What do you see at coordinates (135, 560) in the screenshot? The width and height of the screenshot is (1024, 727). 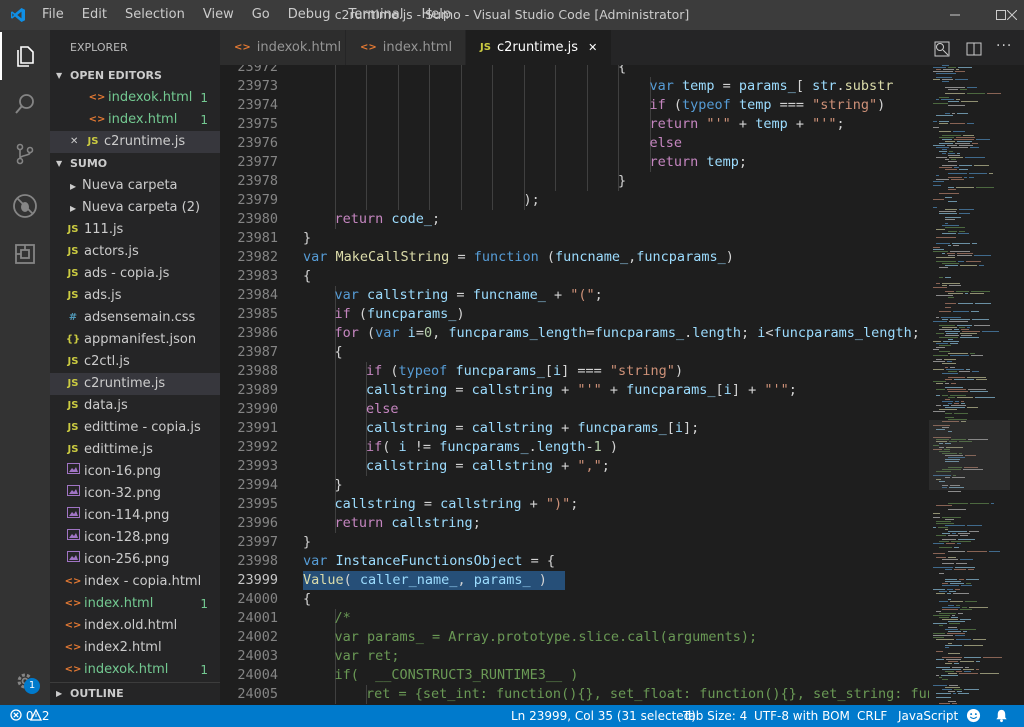 I see `file-tree-item: icon-256.png` at bounding box center [135, 560].